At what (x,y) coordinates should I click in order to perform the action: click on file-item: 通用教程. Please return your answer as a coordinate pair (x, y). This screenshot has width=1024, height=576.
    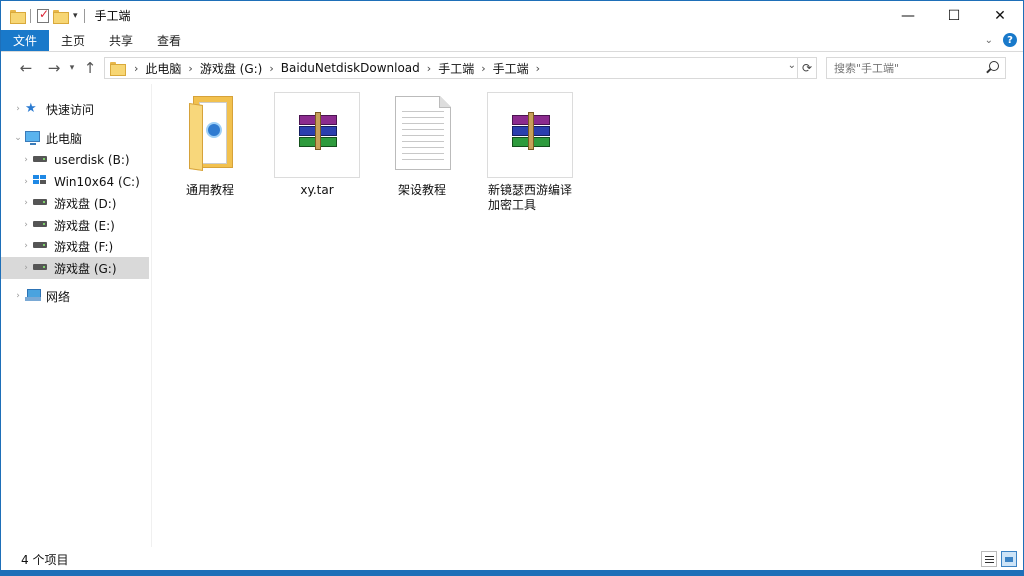
    Looking at the image, I should click on (210, 141).